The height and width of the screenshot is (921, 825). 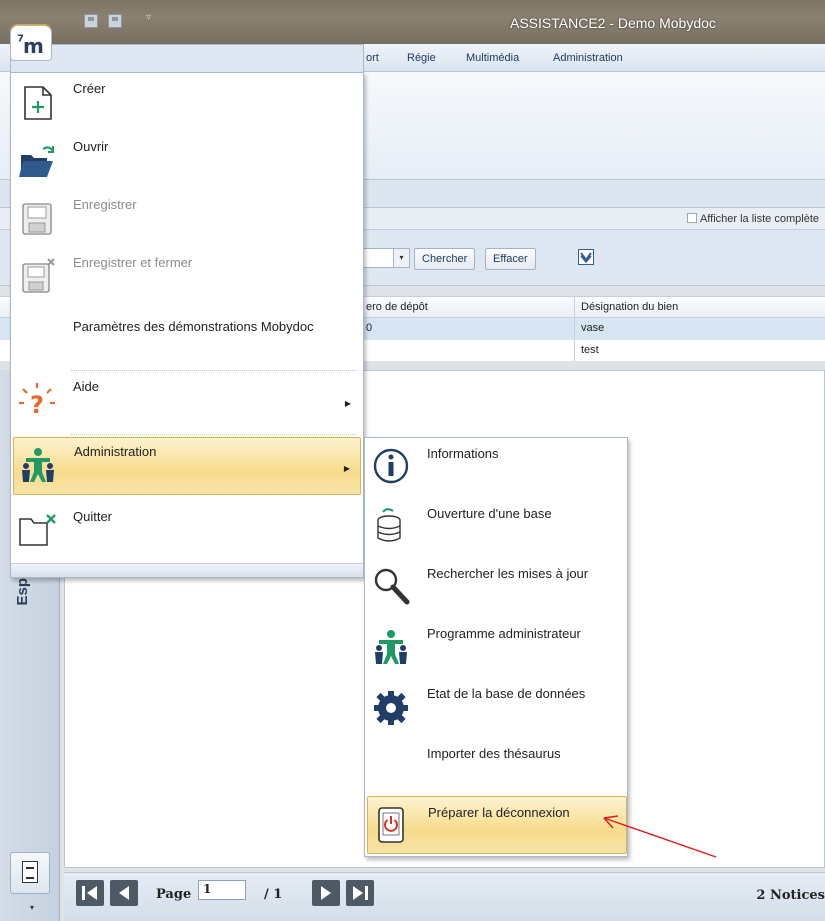 What do you see at coordinates (497, 527) in the screenshot?
I see `submenu-item-open-database: Ouverture d'une base` at bounding box center [497, 527].